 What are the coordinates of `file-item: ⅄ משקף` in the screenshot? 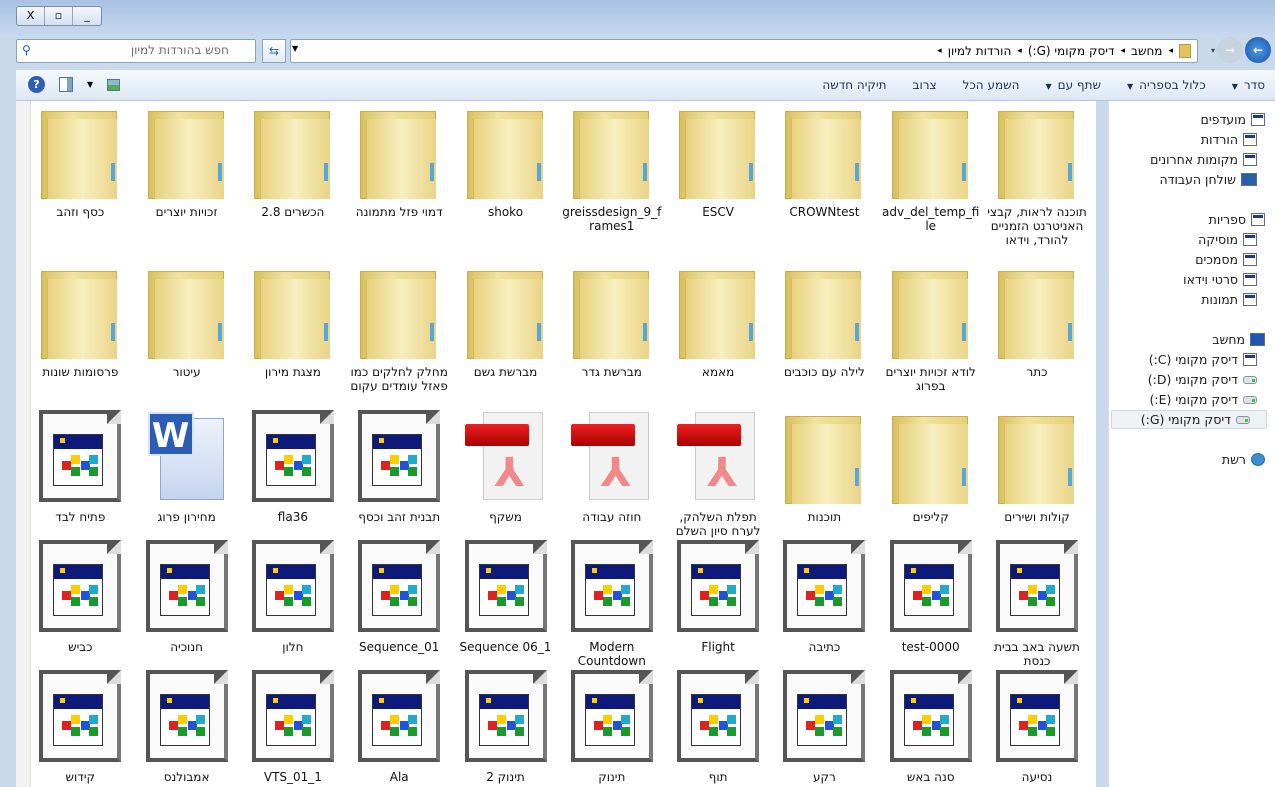 It's located at (506, 467).